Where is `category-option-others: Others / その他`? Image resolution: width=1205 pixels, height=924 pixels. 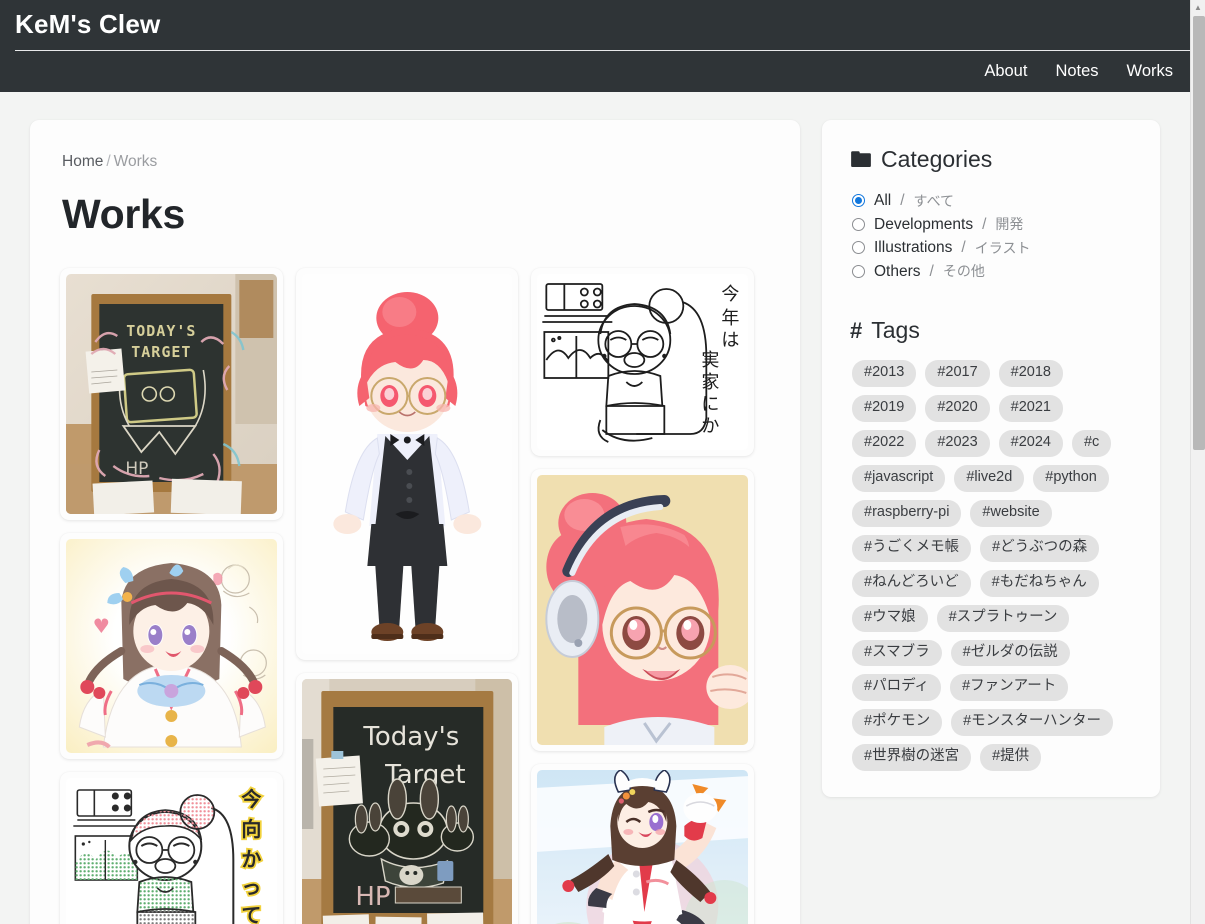
category-option-others: Others / その他 is located at coordinates (993, 272).